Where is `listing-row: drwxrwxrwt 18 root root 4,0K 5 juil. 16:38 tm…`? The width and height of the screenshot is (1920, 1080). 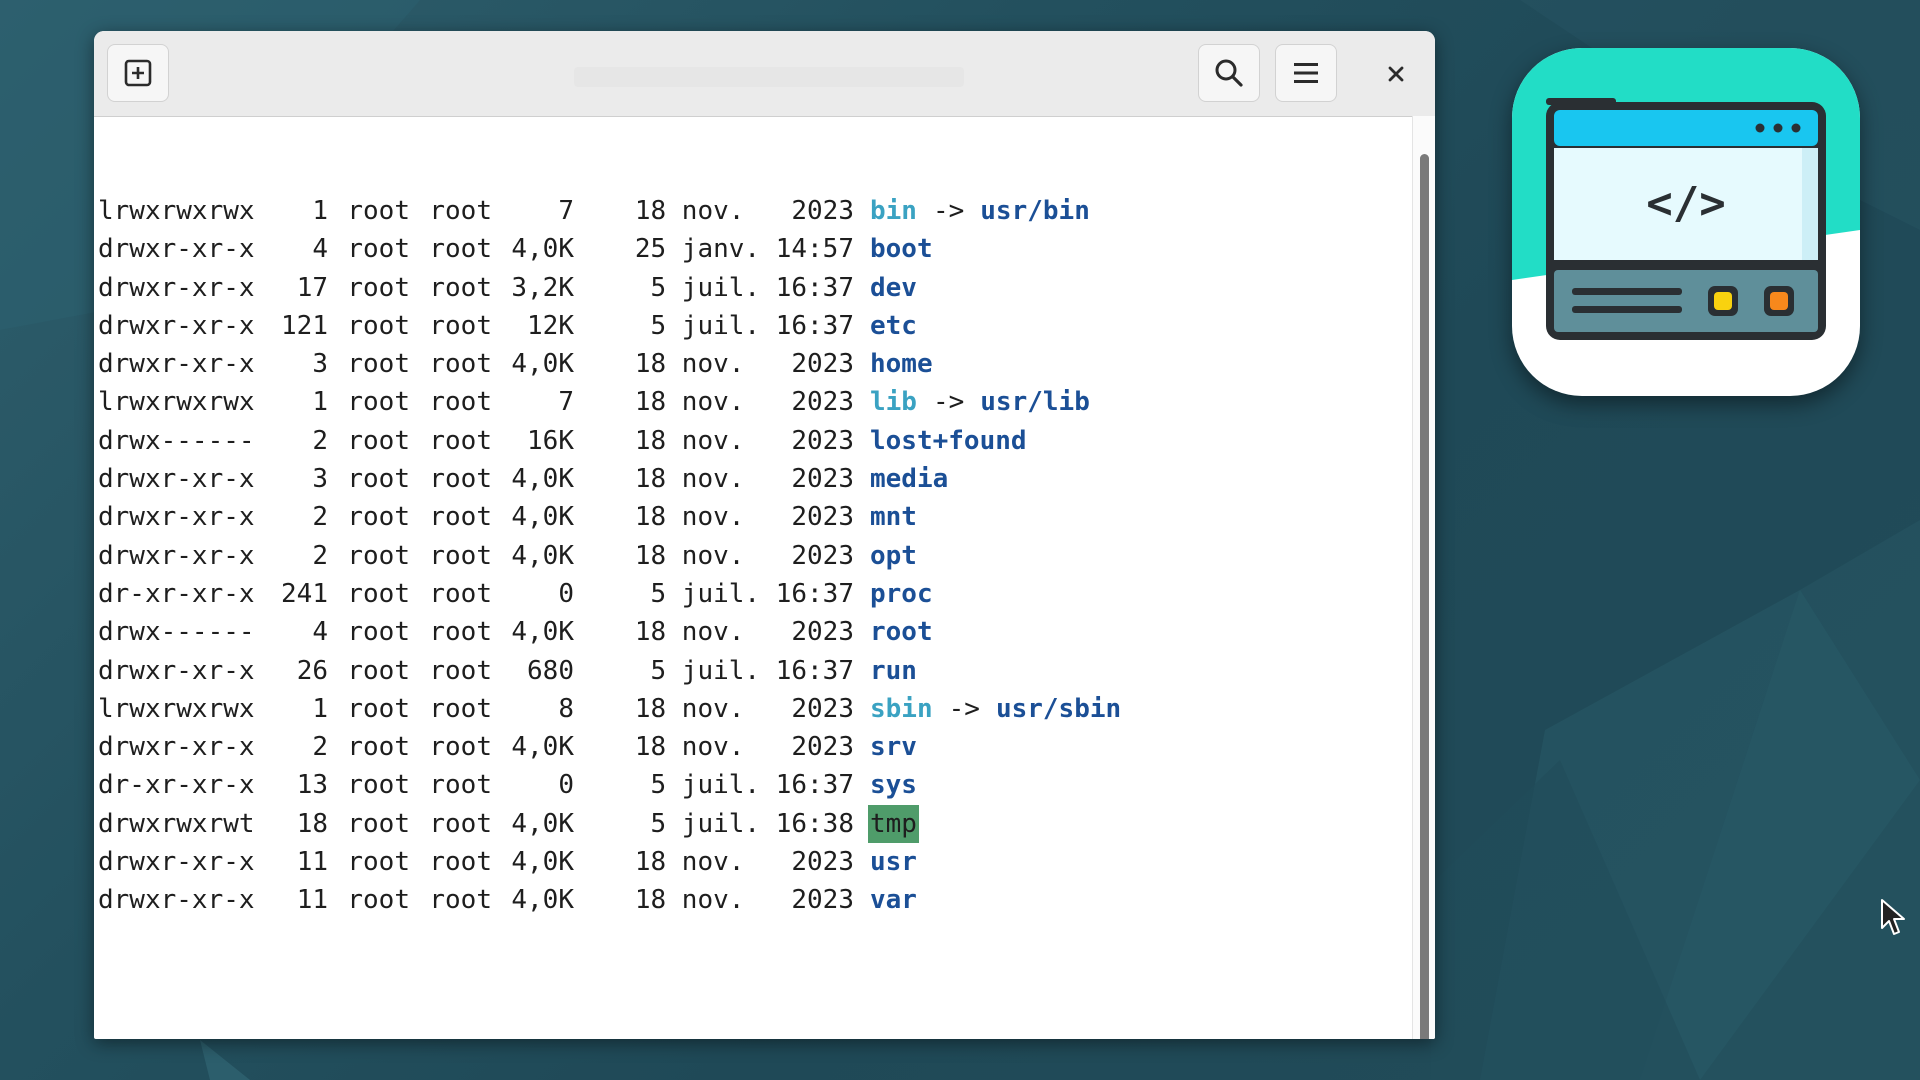 listing-row: drwxrwxrwt 18 root root 4,0K 5 juil. 16:38 tm… is located at coordinates (753, 824).